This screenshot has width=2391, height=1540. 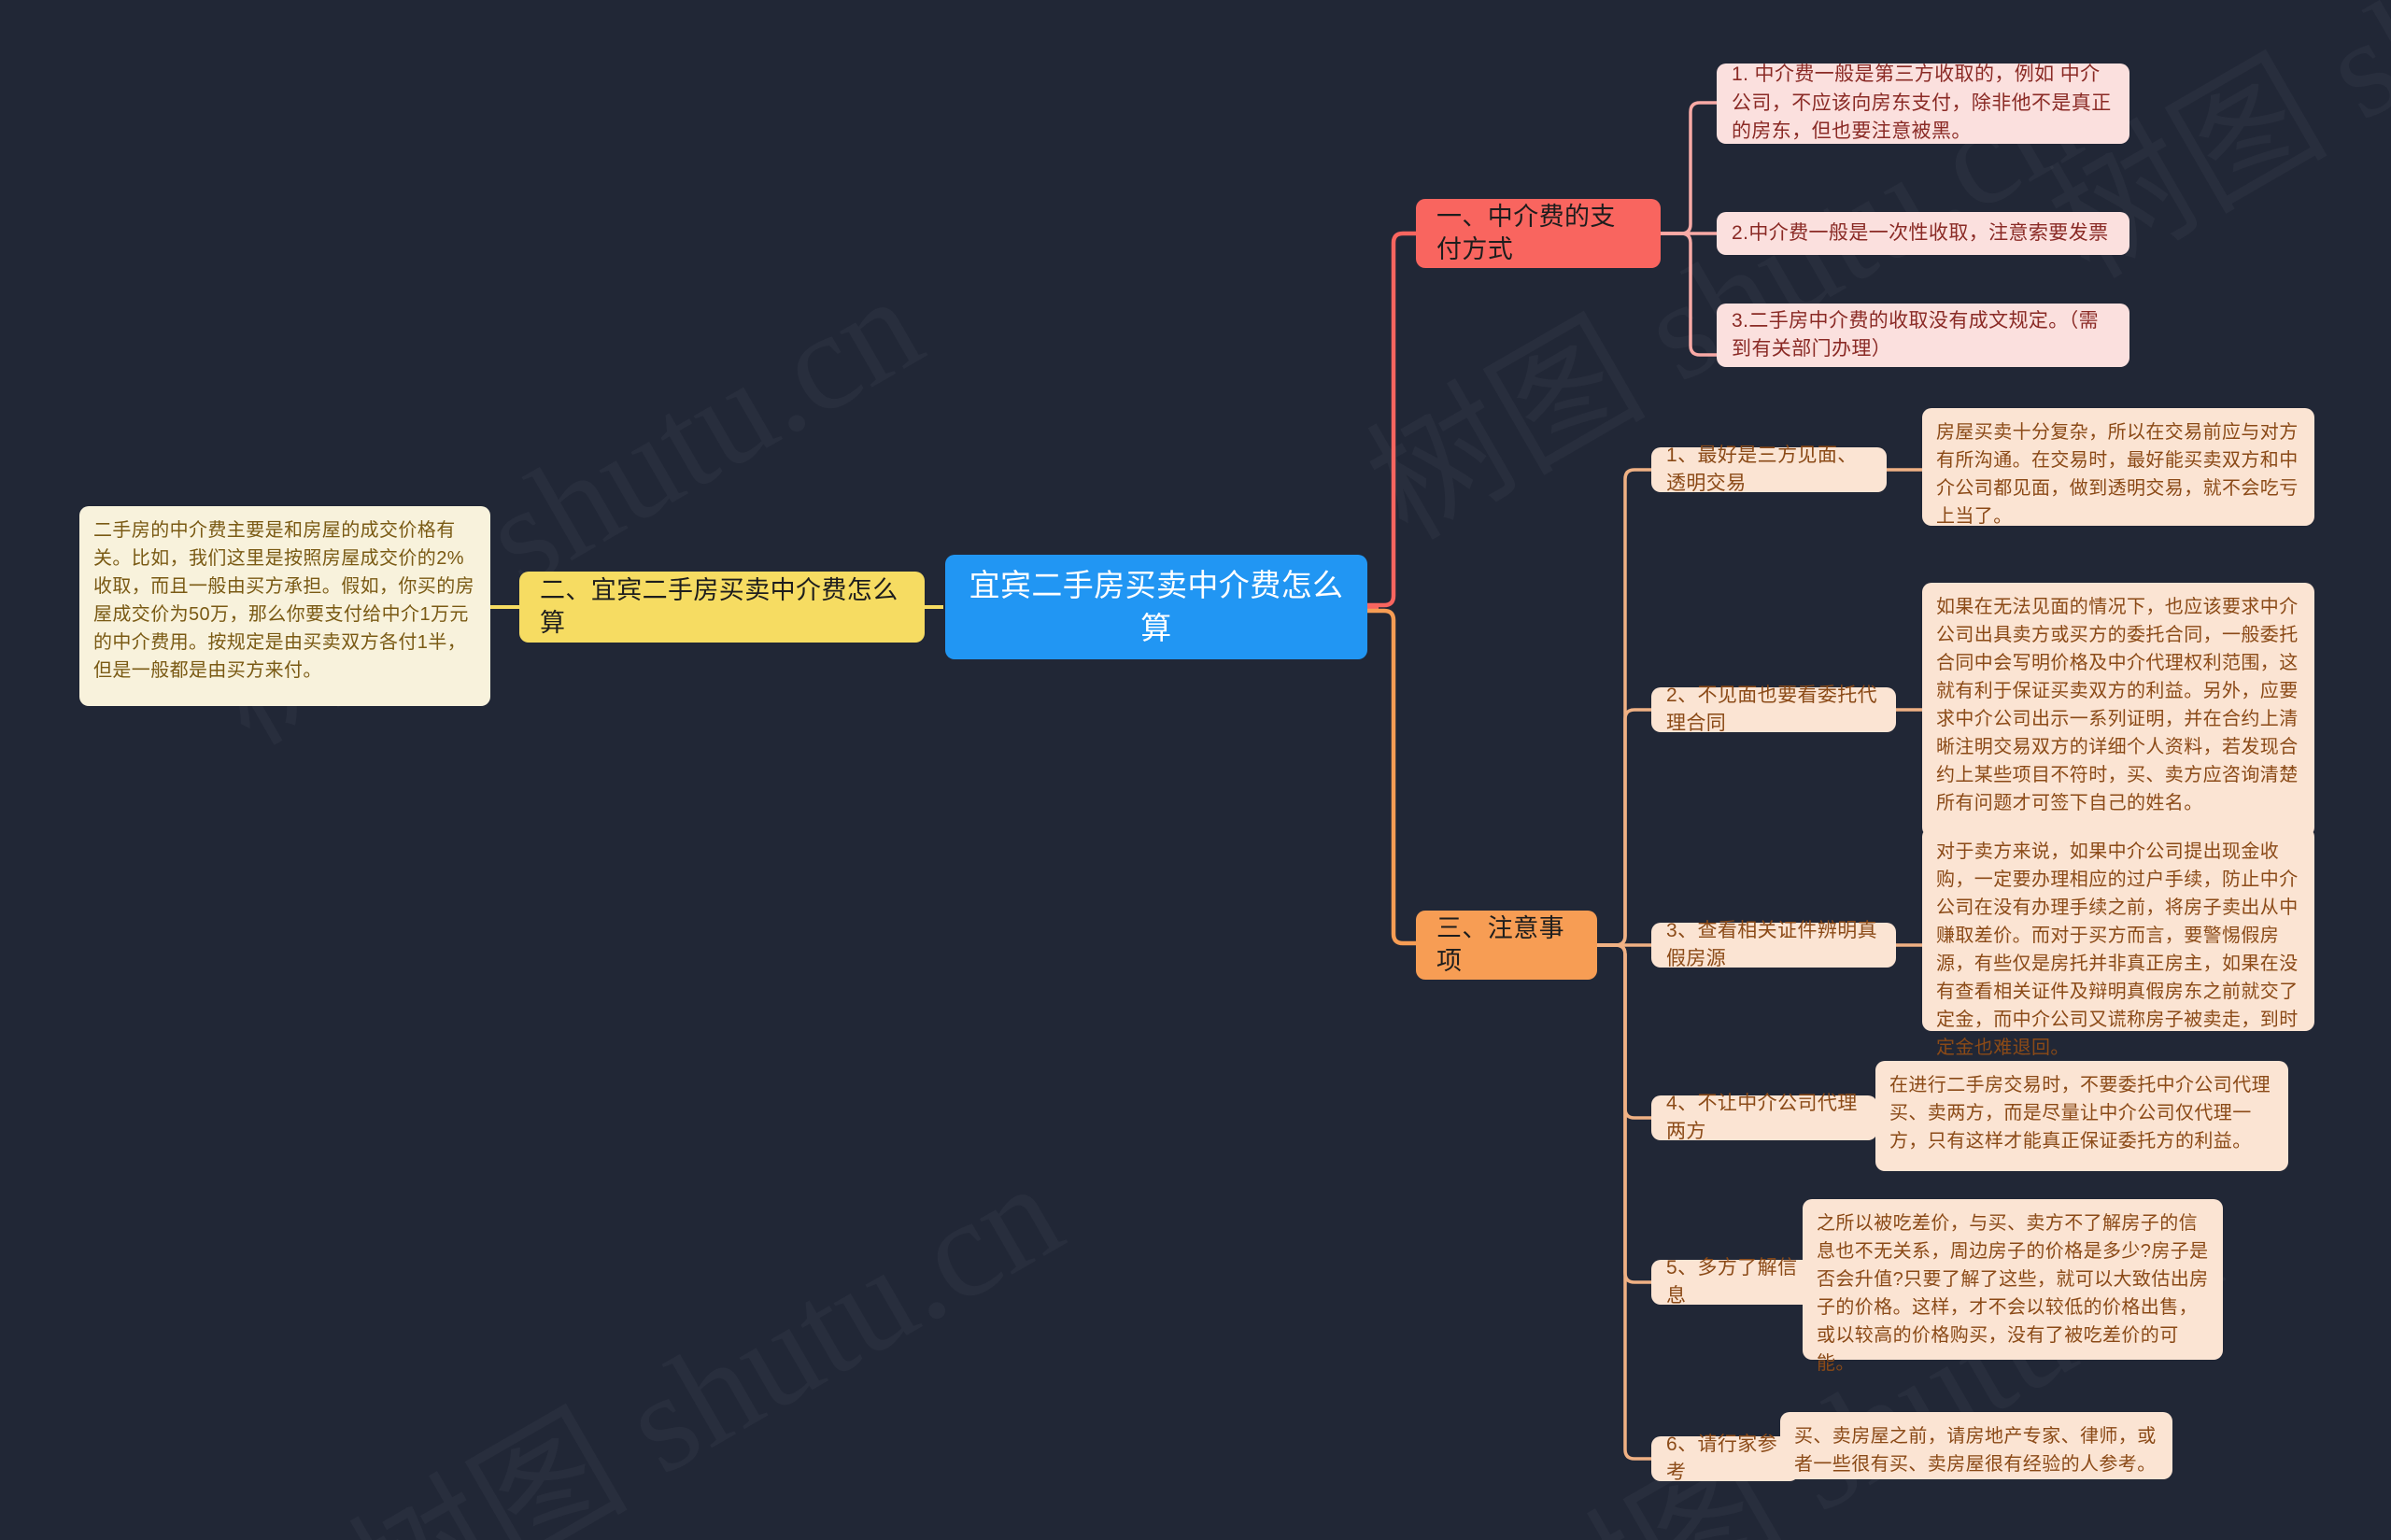 I want to click on leaf-text: 2.中介费一般是一次性收取，注意索要发票, so click(x=1921, y=232).